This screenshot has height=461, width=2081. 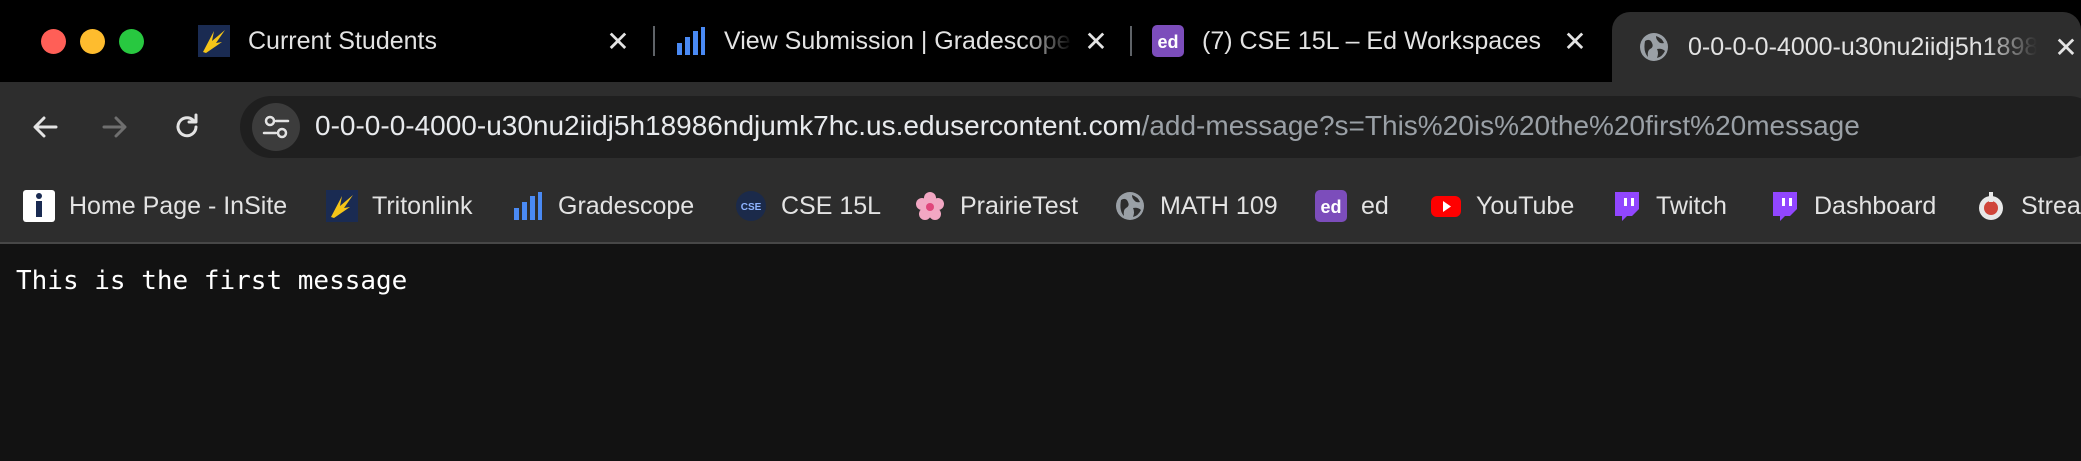 I want to click on tune-icon, so click(x=276, y=127).